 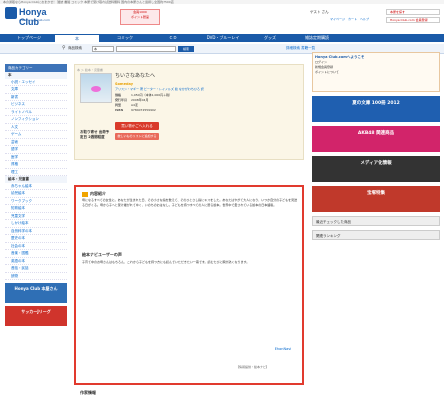 I want to click on sidebar-item: 自然科学の本, so click(x=36, y=231).